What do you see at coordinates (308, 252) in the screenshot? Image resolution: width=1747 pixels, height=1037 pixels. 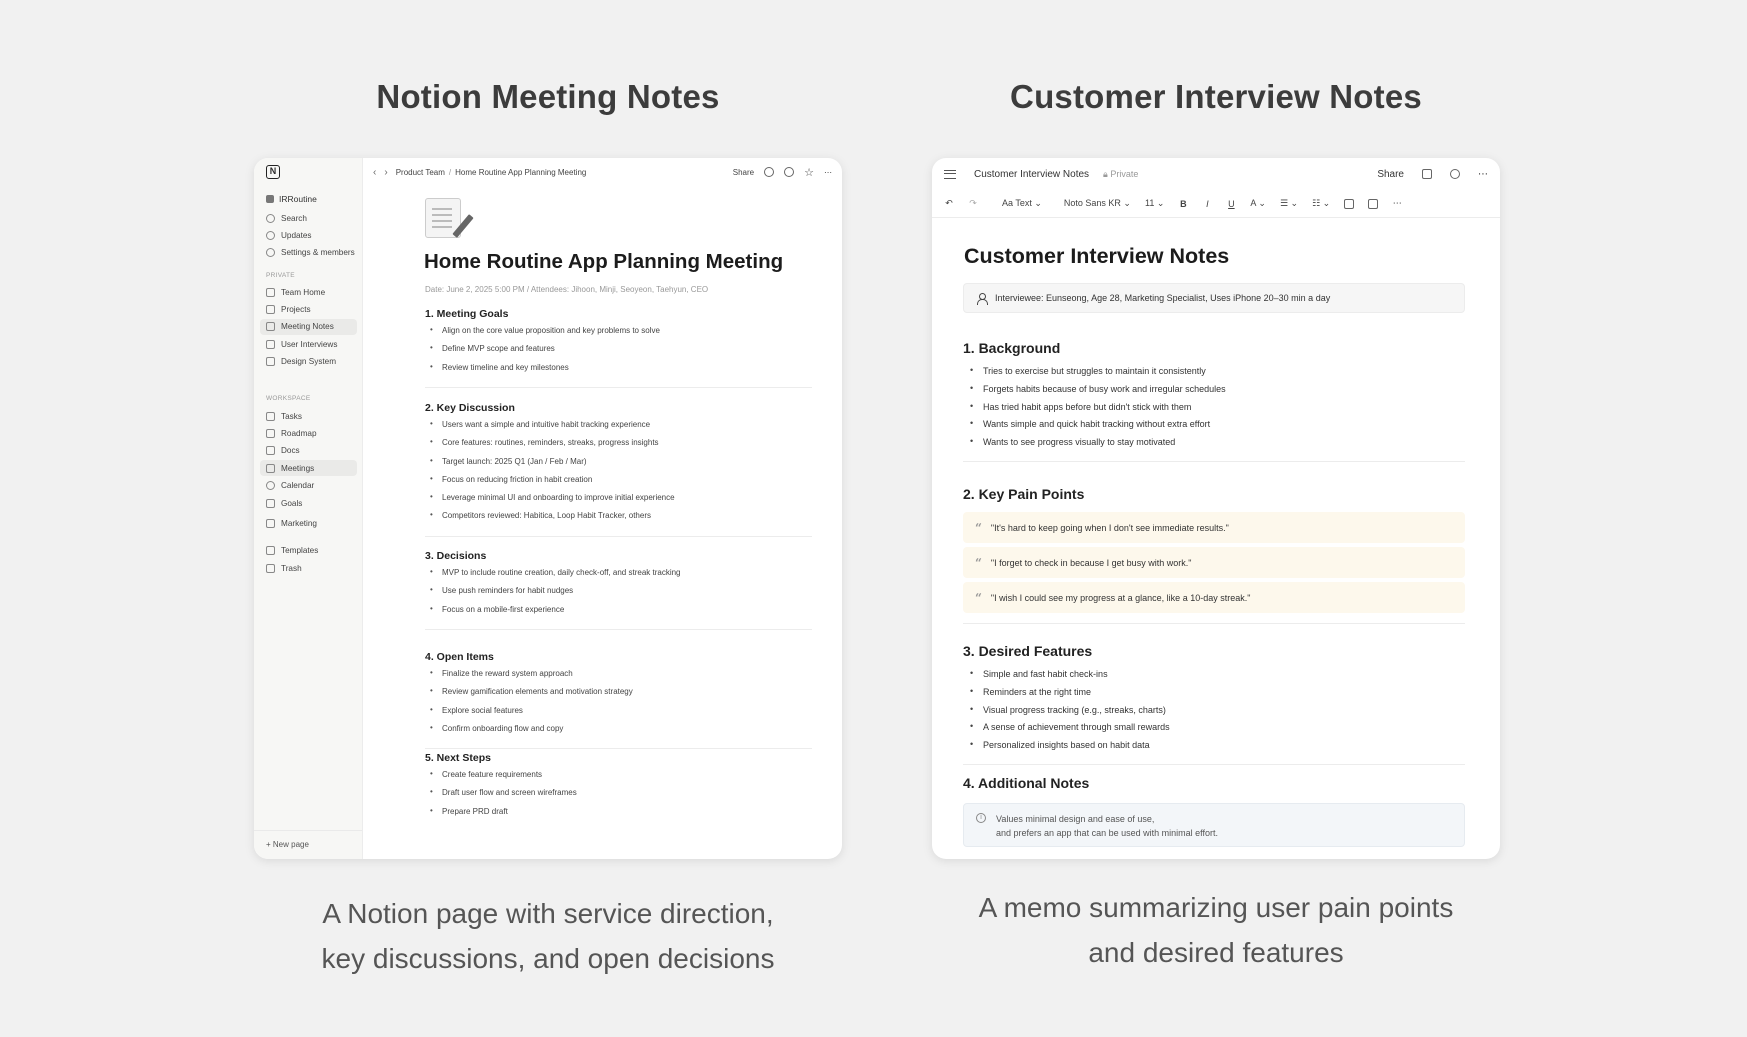 I see `sidebar-item-settings-members: Settings & members` at bounding box center [308, 252].